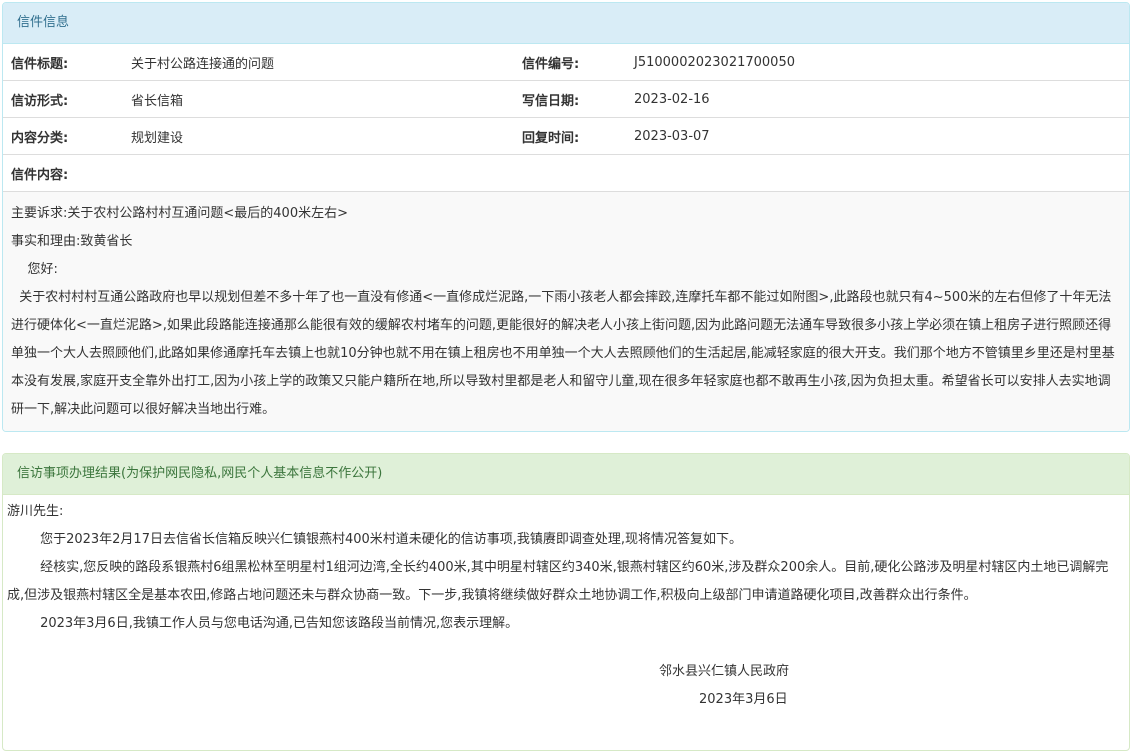 The image size is (1133, 753). I want to click on category-value: 规划建设, so click(322, 136).